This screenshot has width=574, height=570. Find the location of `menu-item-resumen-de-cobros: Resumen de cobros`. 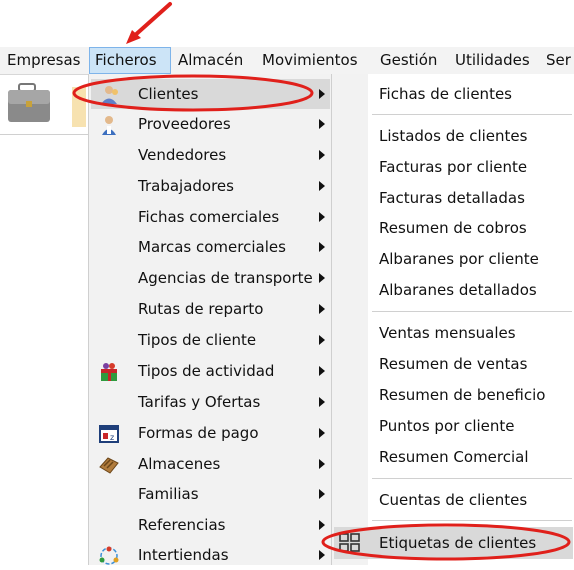

menu-item-resumen-de-cobros: Resumen de cobros is located at coordinates (453, 228).